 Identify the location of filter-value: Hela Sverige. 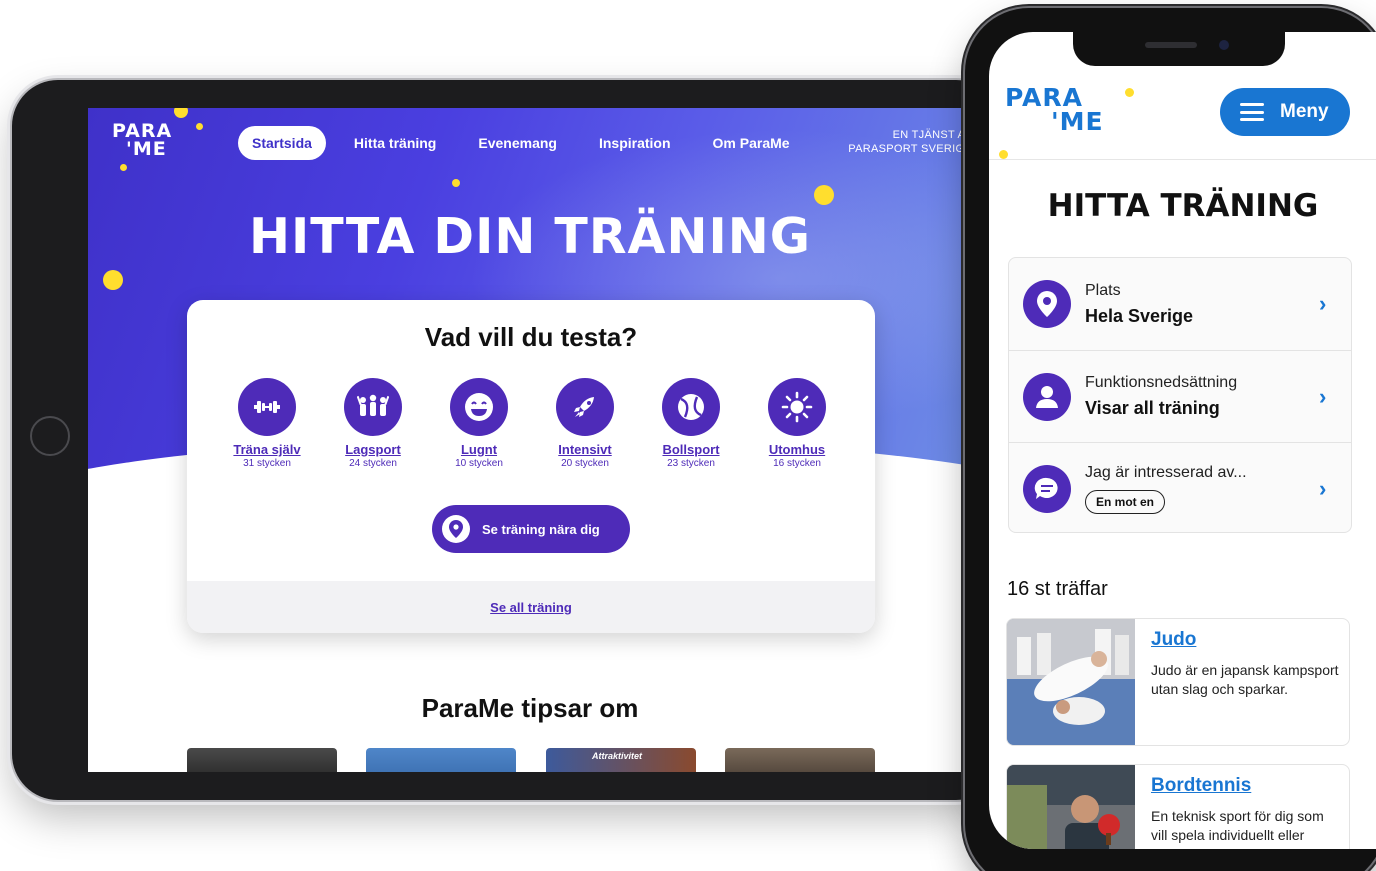
(1139, 315).